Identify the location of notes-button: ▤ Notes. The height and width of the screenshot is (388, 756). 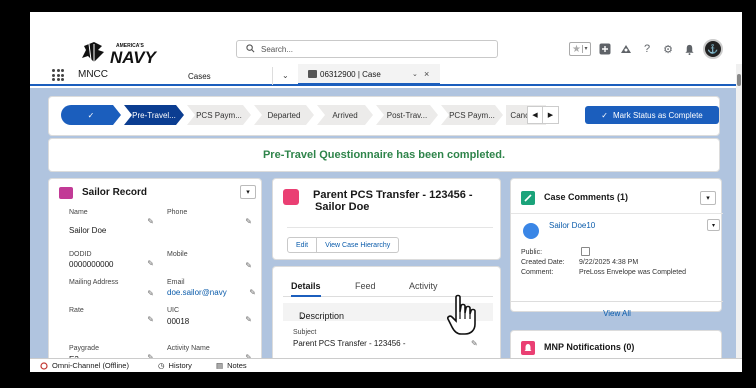
(231, 365).